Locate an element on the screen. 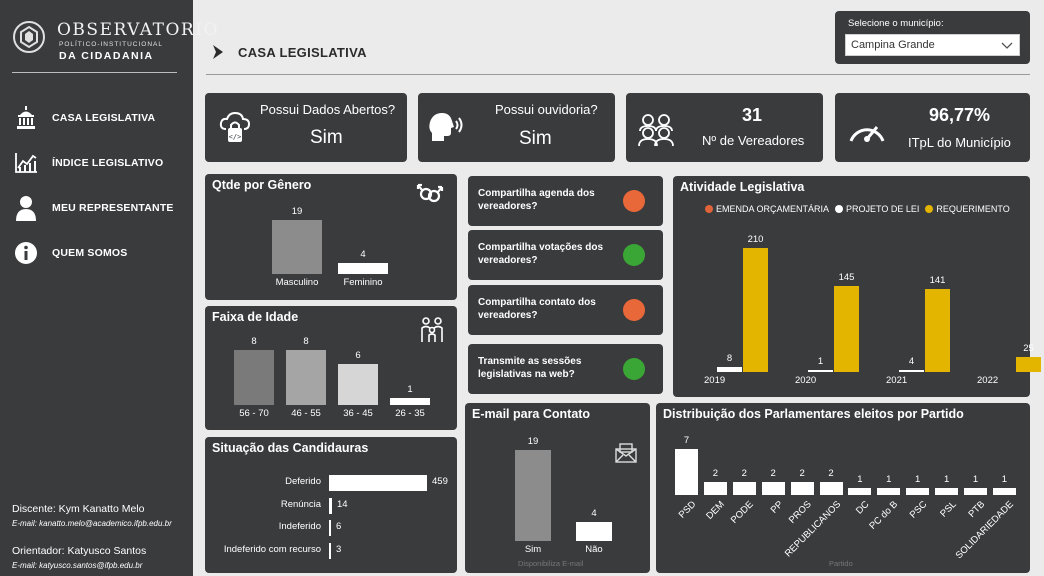 Image resolution: width=1044 pixels, height=576 pixels. nav-label: QUEM SOMOS is located at coordinates (90, 253).